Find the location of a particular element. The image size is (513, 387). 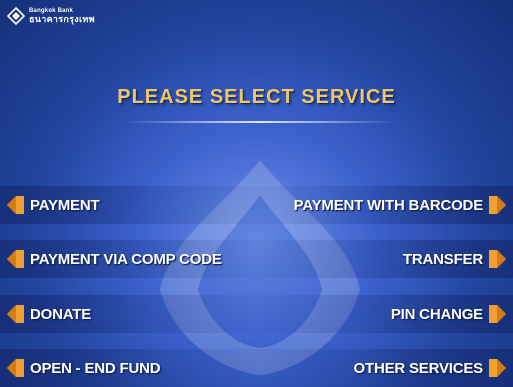

payment-with-barcode-label: PAYMENT WITH BARCODE is located at coordinates (388, 205).